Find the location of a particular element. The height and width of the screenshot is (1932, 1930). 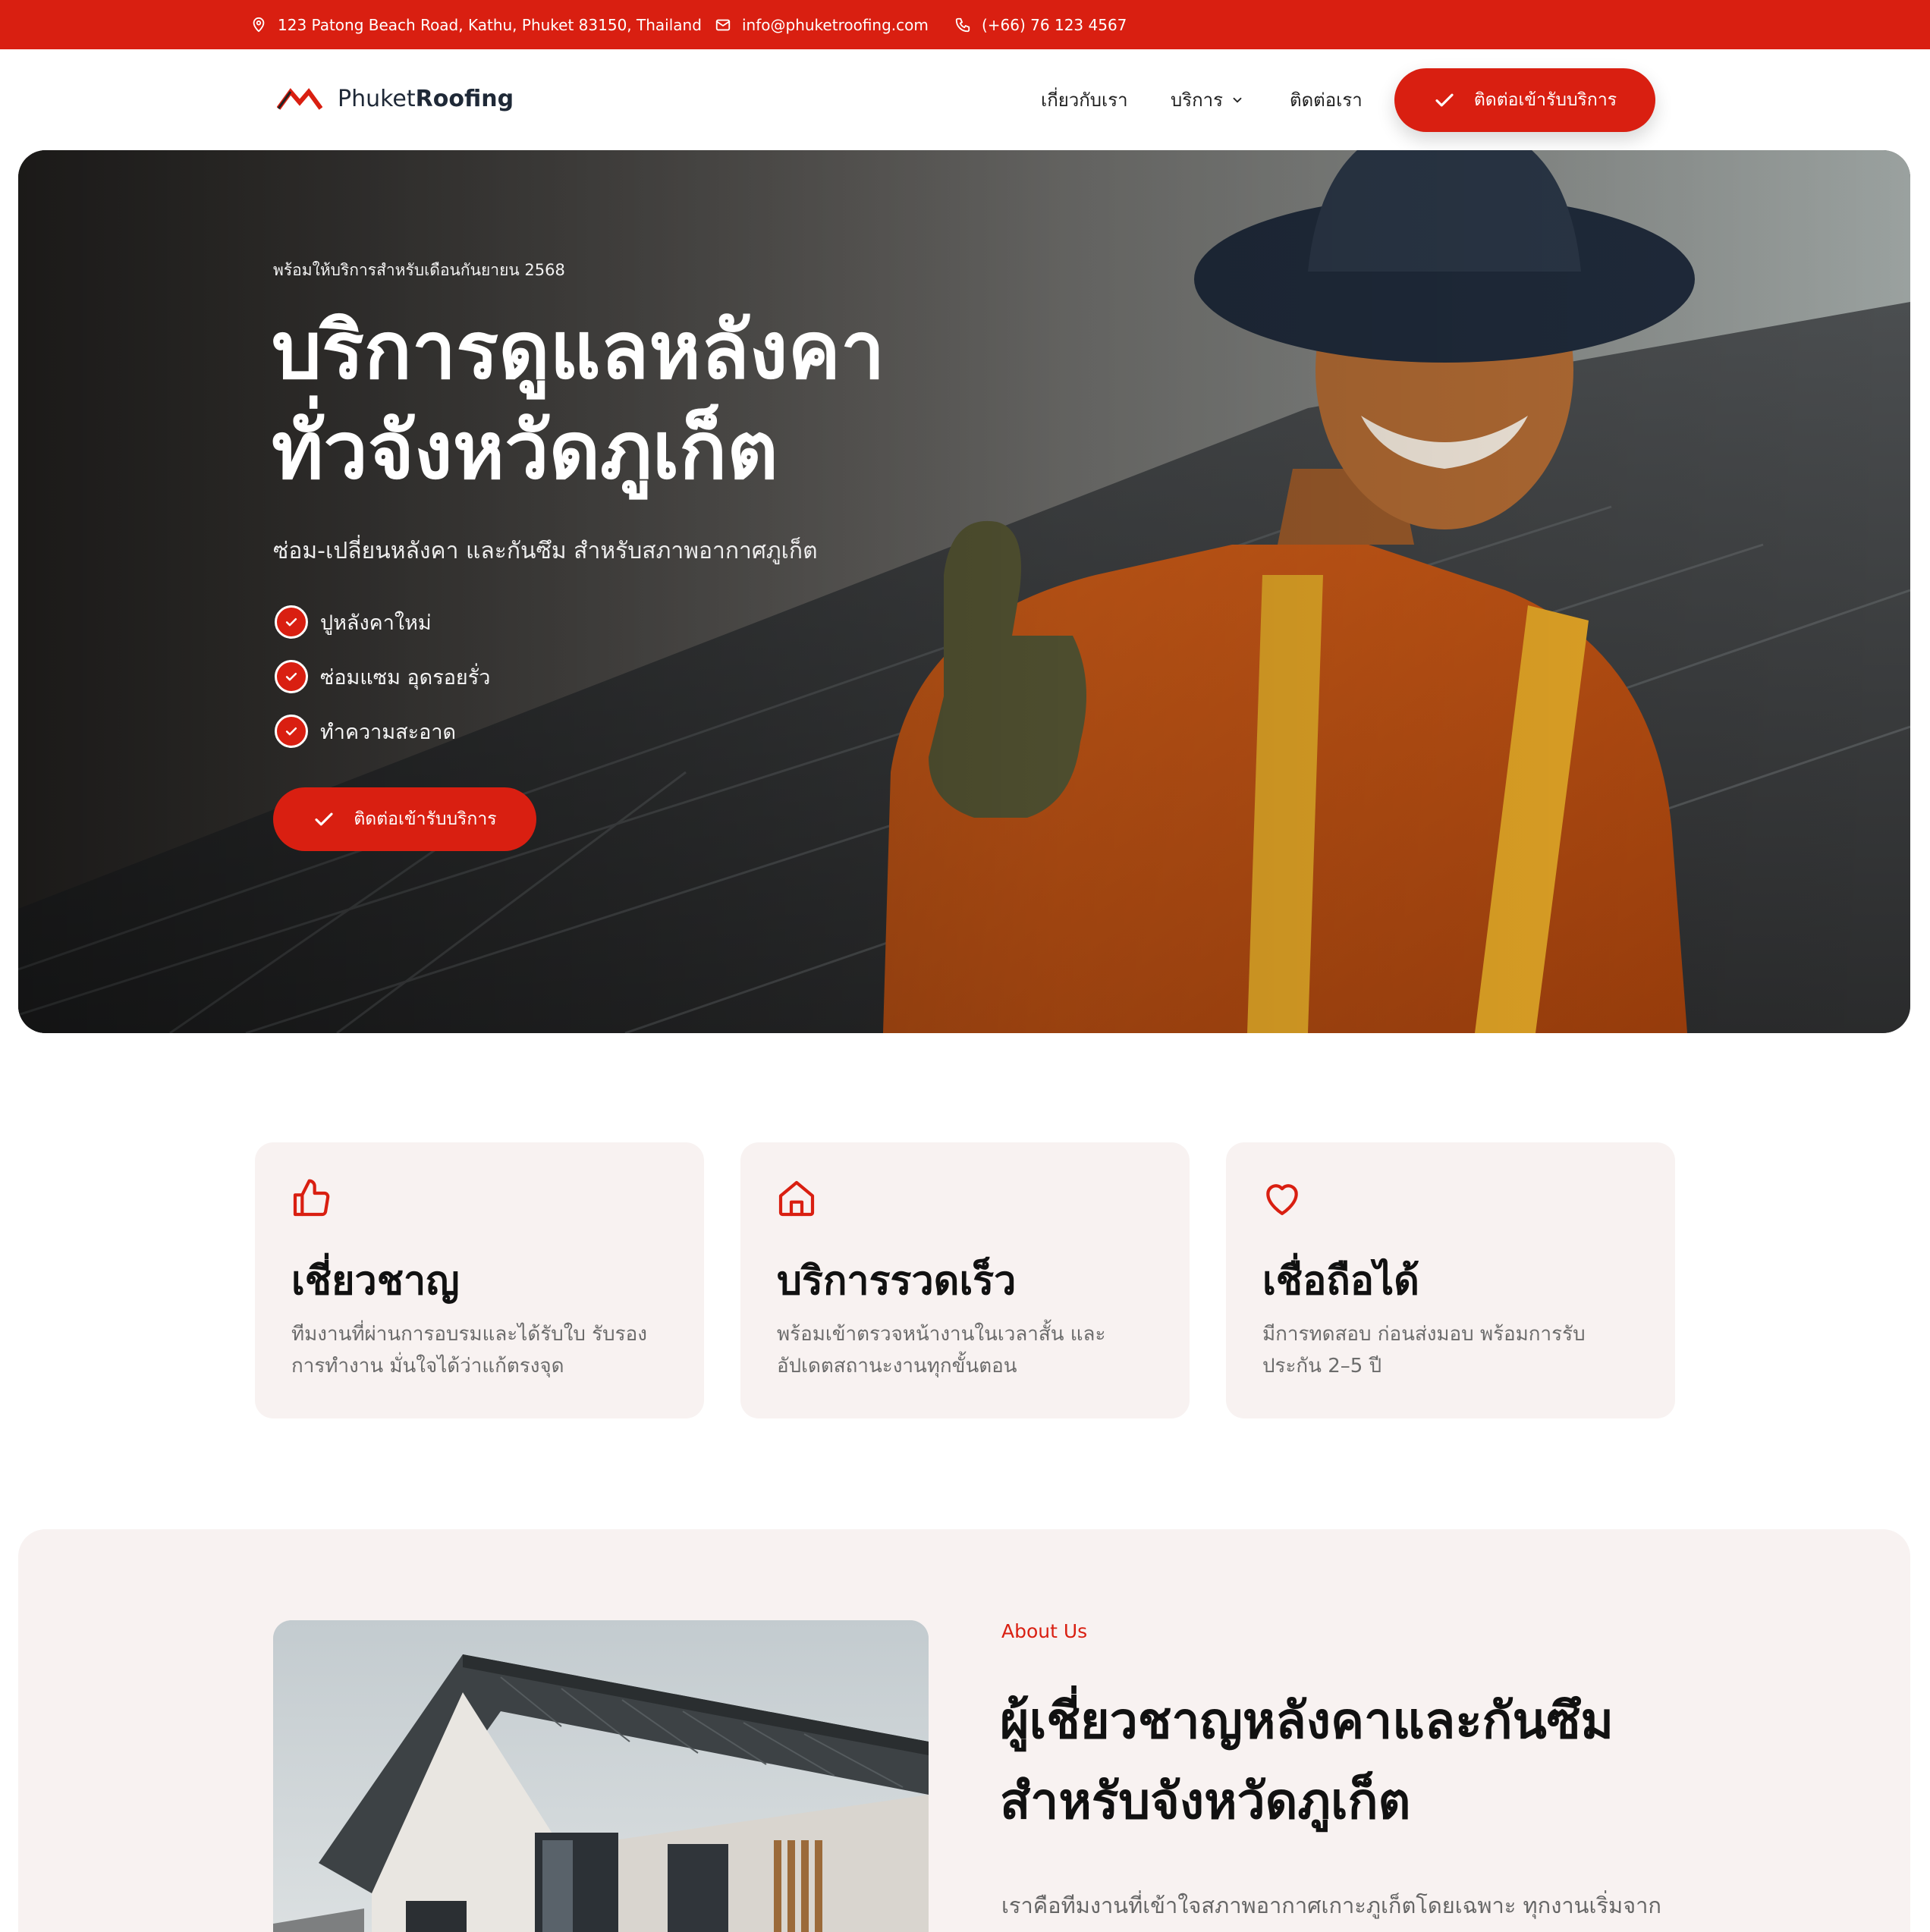

phone-link: (+66) 76 123 4567 is located at coordinates (1055, 25).